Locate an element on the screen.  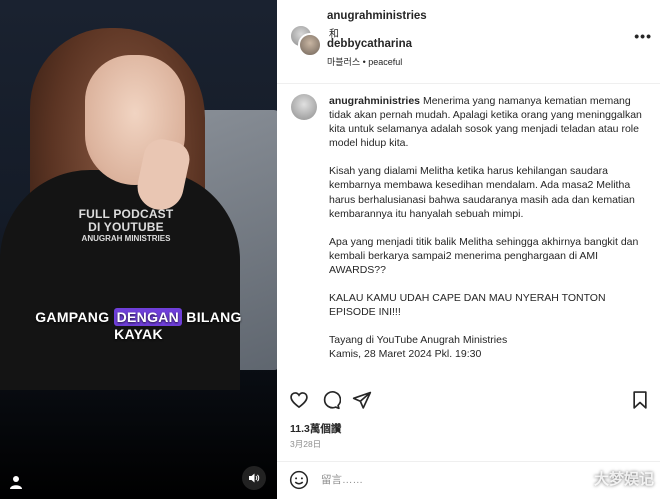
share-icon is located at coordinates (362, 400).